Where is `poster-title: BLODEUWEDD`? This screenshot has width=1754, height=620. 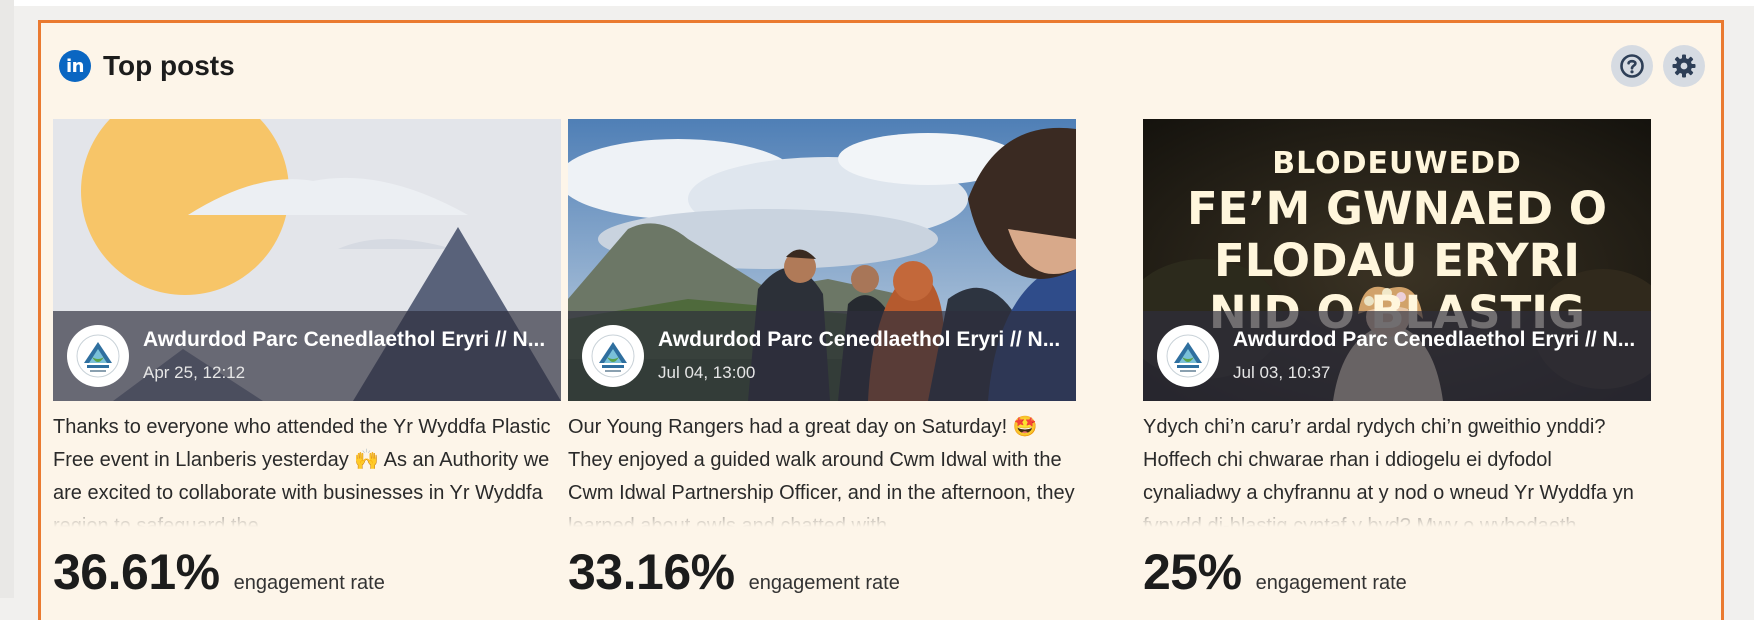 poster-title: BLODEUWEDD is located at coordinates (1397, 163).